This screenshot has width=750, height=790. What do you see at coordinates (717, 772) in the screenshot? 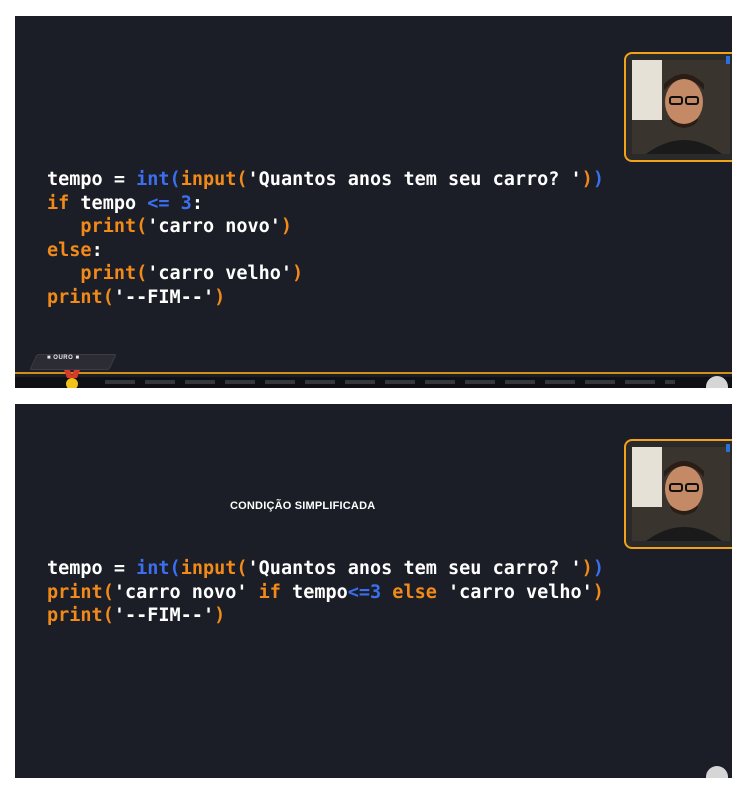
I see `scroll-knob-icon` at bounding box center [717, 772].